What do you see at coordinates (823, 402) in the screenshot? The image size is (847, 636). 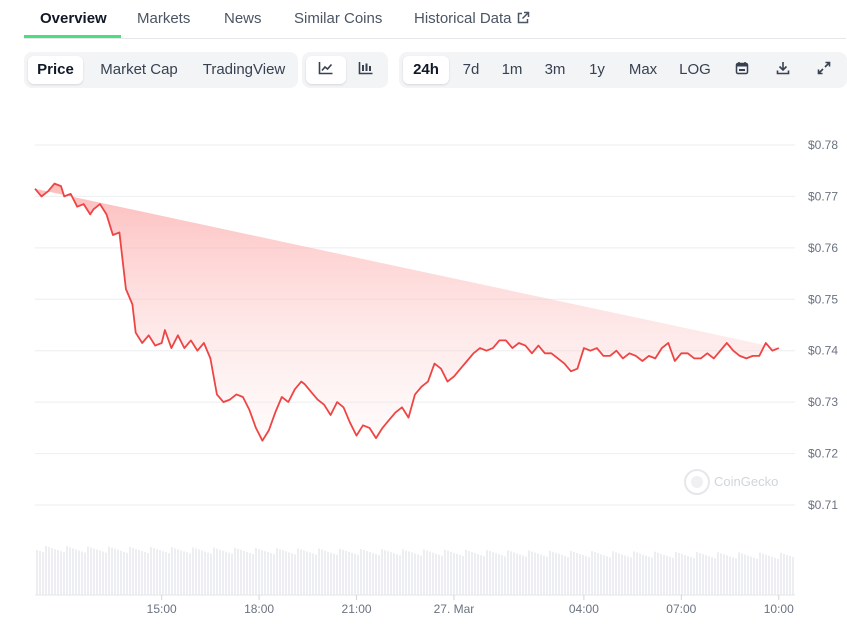 I see `y-tick-label: $0.73` at bounding box center [823, 402].